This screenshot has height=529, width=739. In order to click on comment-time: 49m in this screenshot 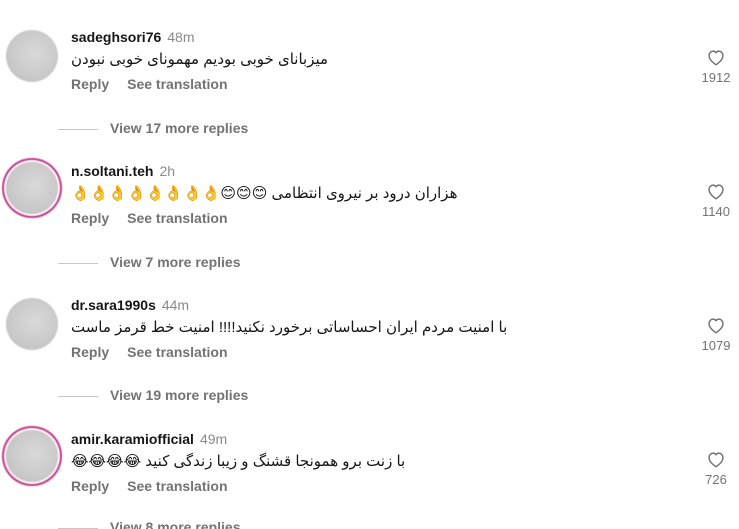, I will do `click(213, 439)`.